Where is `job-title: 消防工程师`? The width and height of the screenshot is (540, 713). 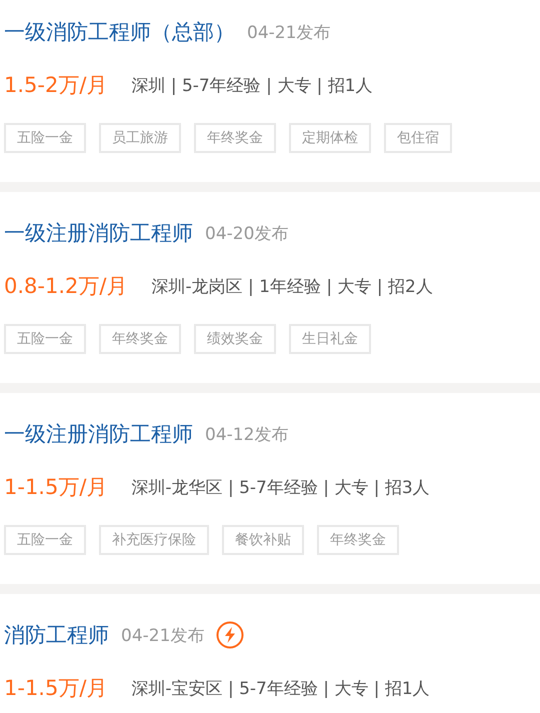 job-title: 消防工程师 is located at coordinates (56, 635).